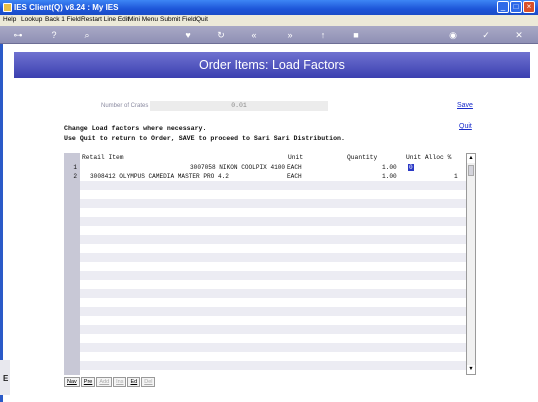 The height and width of the screenshot is (402, 538). I want to click on table-row: 3007058 NIKON COOLPIX 4100 EACH 1.00 0, so click(273, 167).